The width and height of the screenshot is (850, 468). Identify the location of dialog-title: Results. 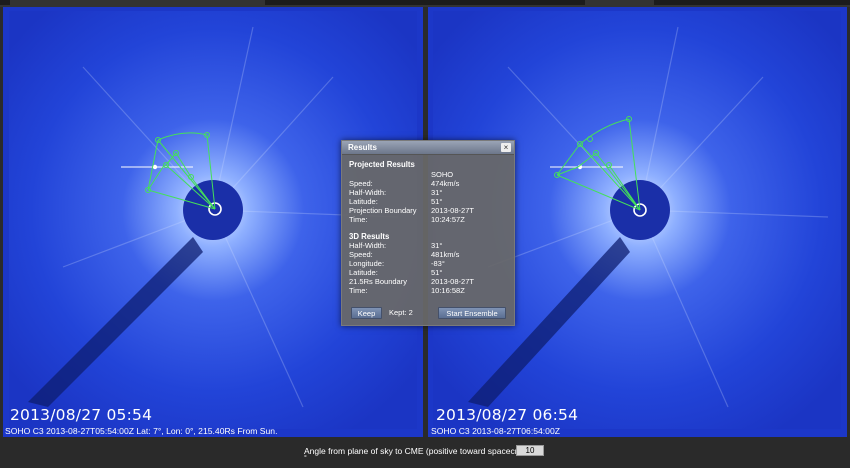
(362, 147).